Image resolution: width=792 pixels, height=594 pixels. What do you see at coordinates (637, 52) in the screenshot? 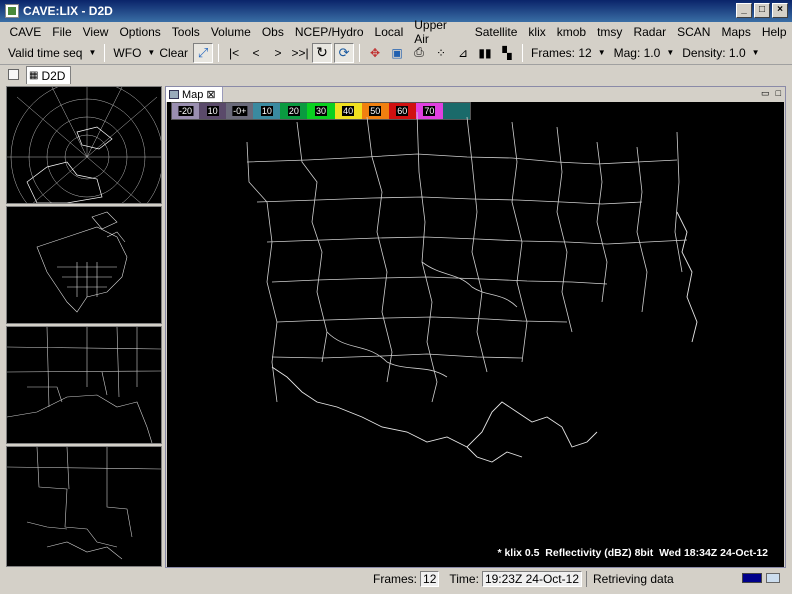
I see `mag-label: Mag: 1.0` at bounding box center [637, 52].